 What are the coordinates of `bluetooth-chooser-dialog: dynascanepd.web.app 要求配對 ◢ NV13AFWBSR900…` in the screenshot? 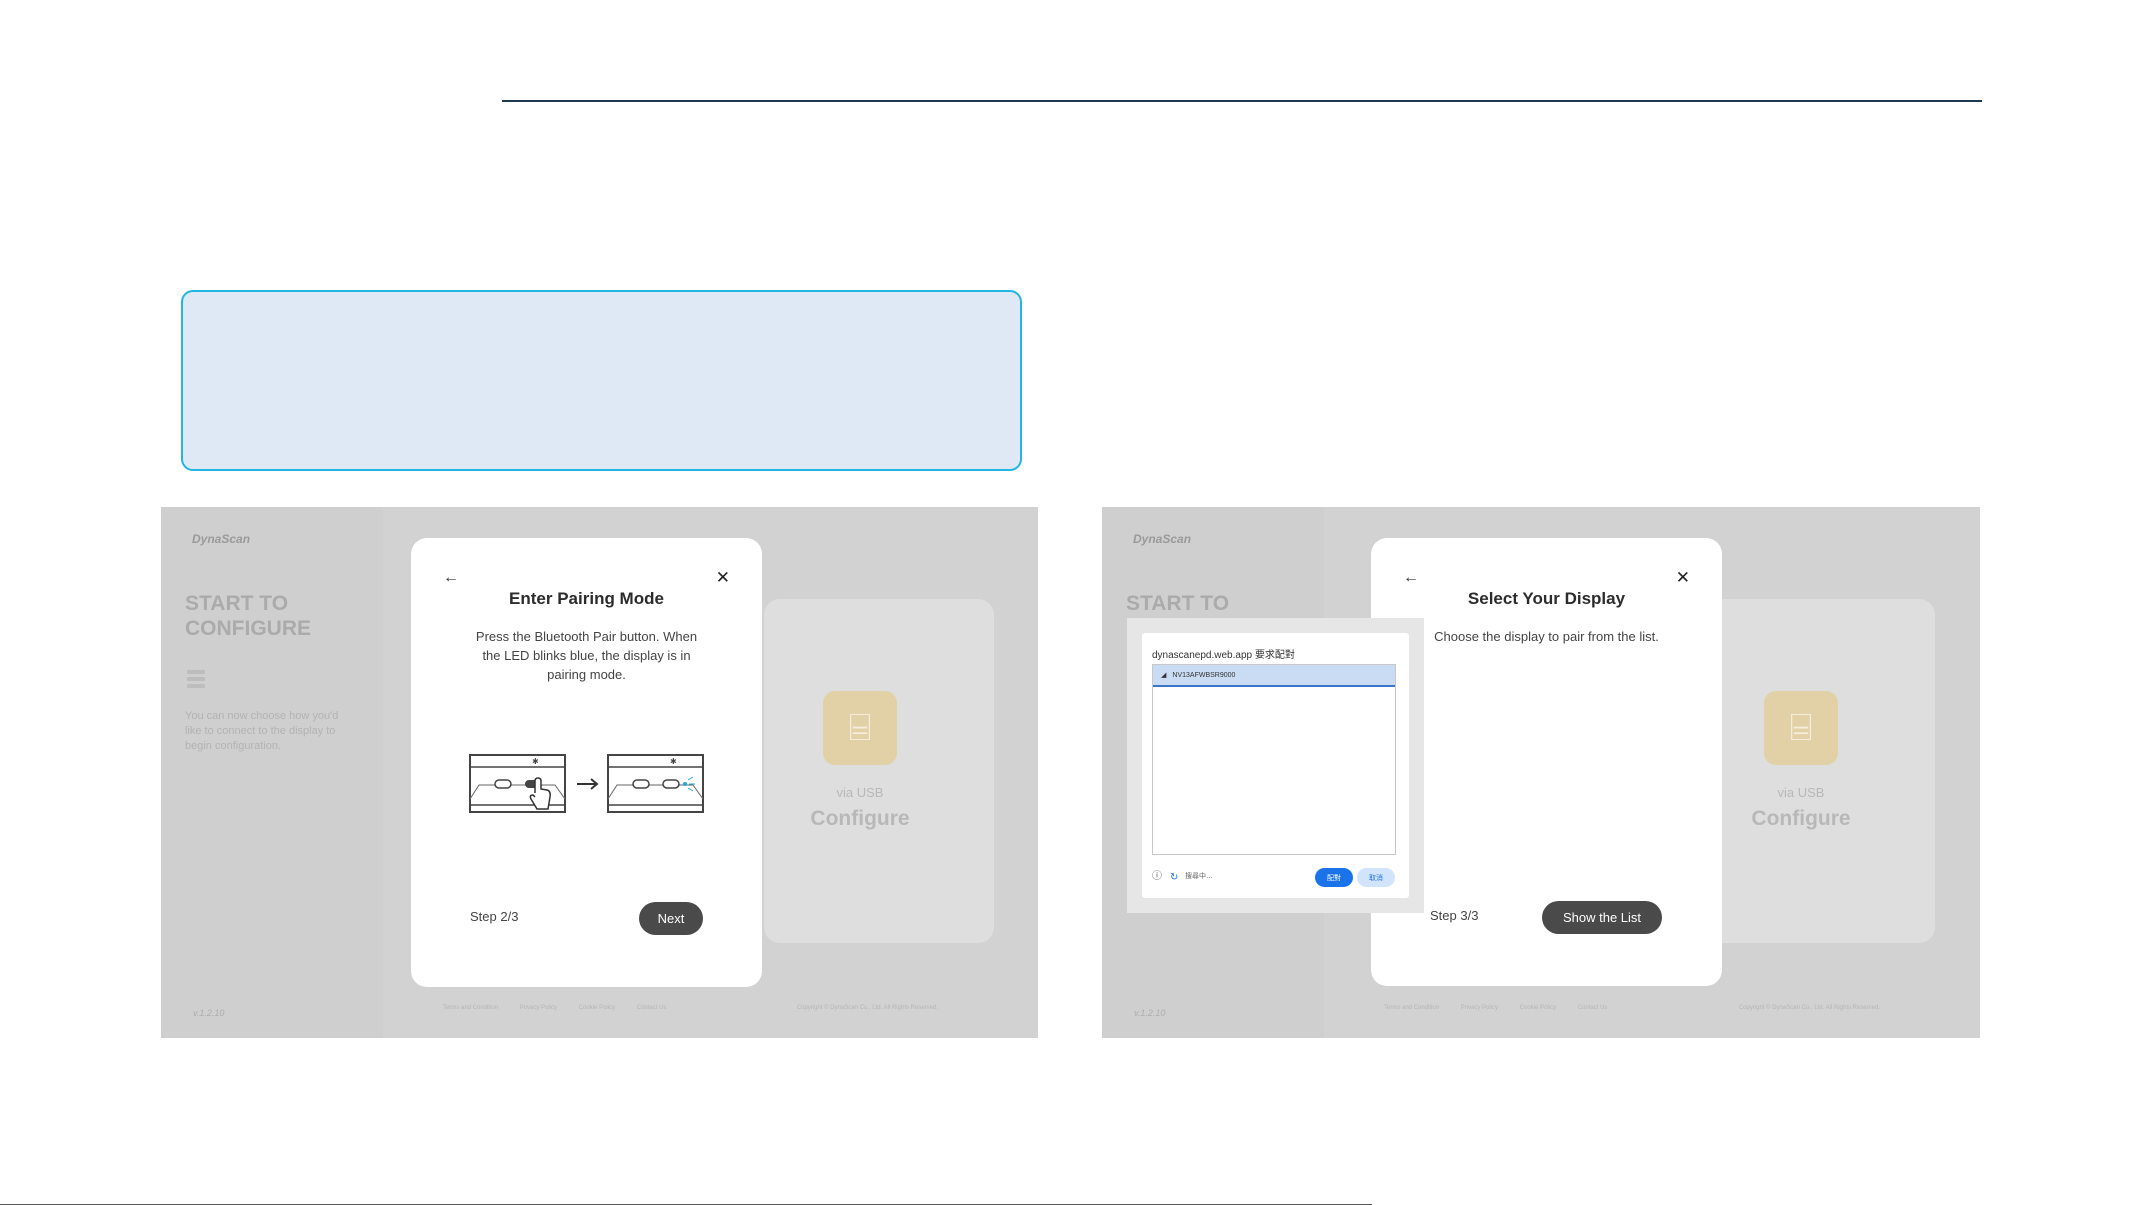 It's located at (1275, 765).